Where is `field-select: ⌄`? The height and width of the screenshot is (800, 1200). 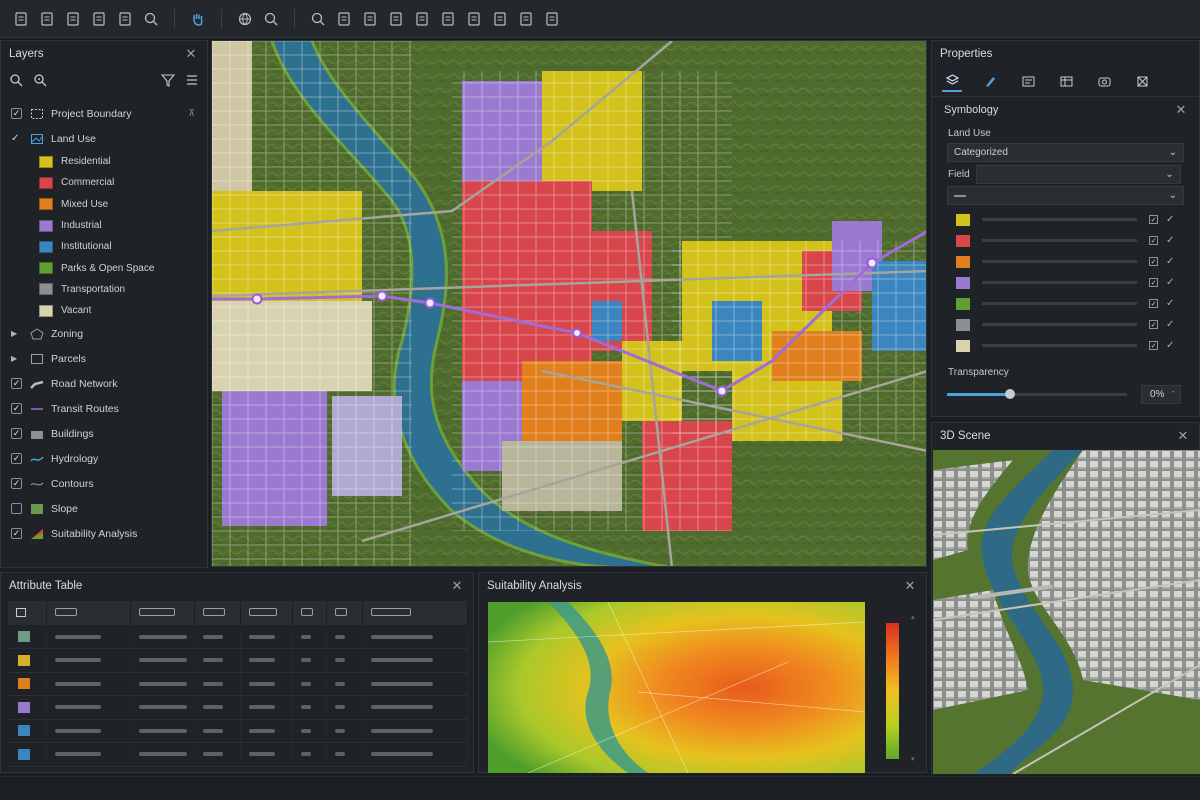
field-select: ⌄ is located at coordinates (1078, 174).